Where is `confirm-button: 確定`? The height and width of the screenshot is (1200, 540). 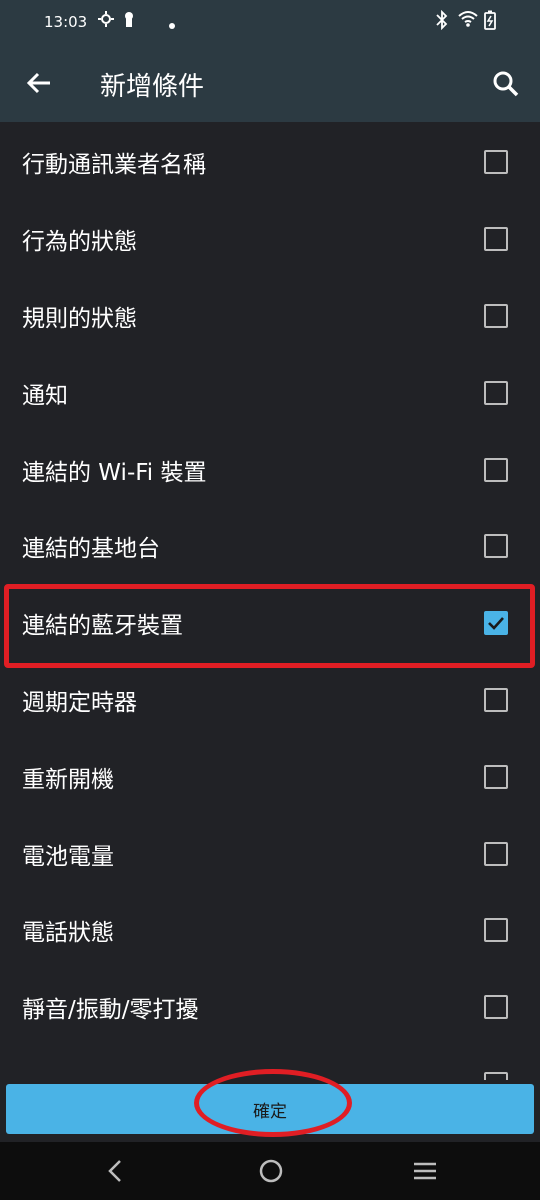
confirm-button: 確定 is located at coordinates (270, 1109).